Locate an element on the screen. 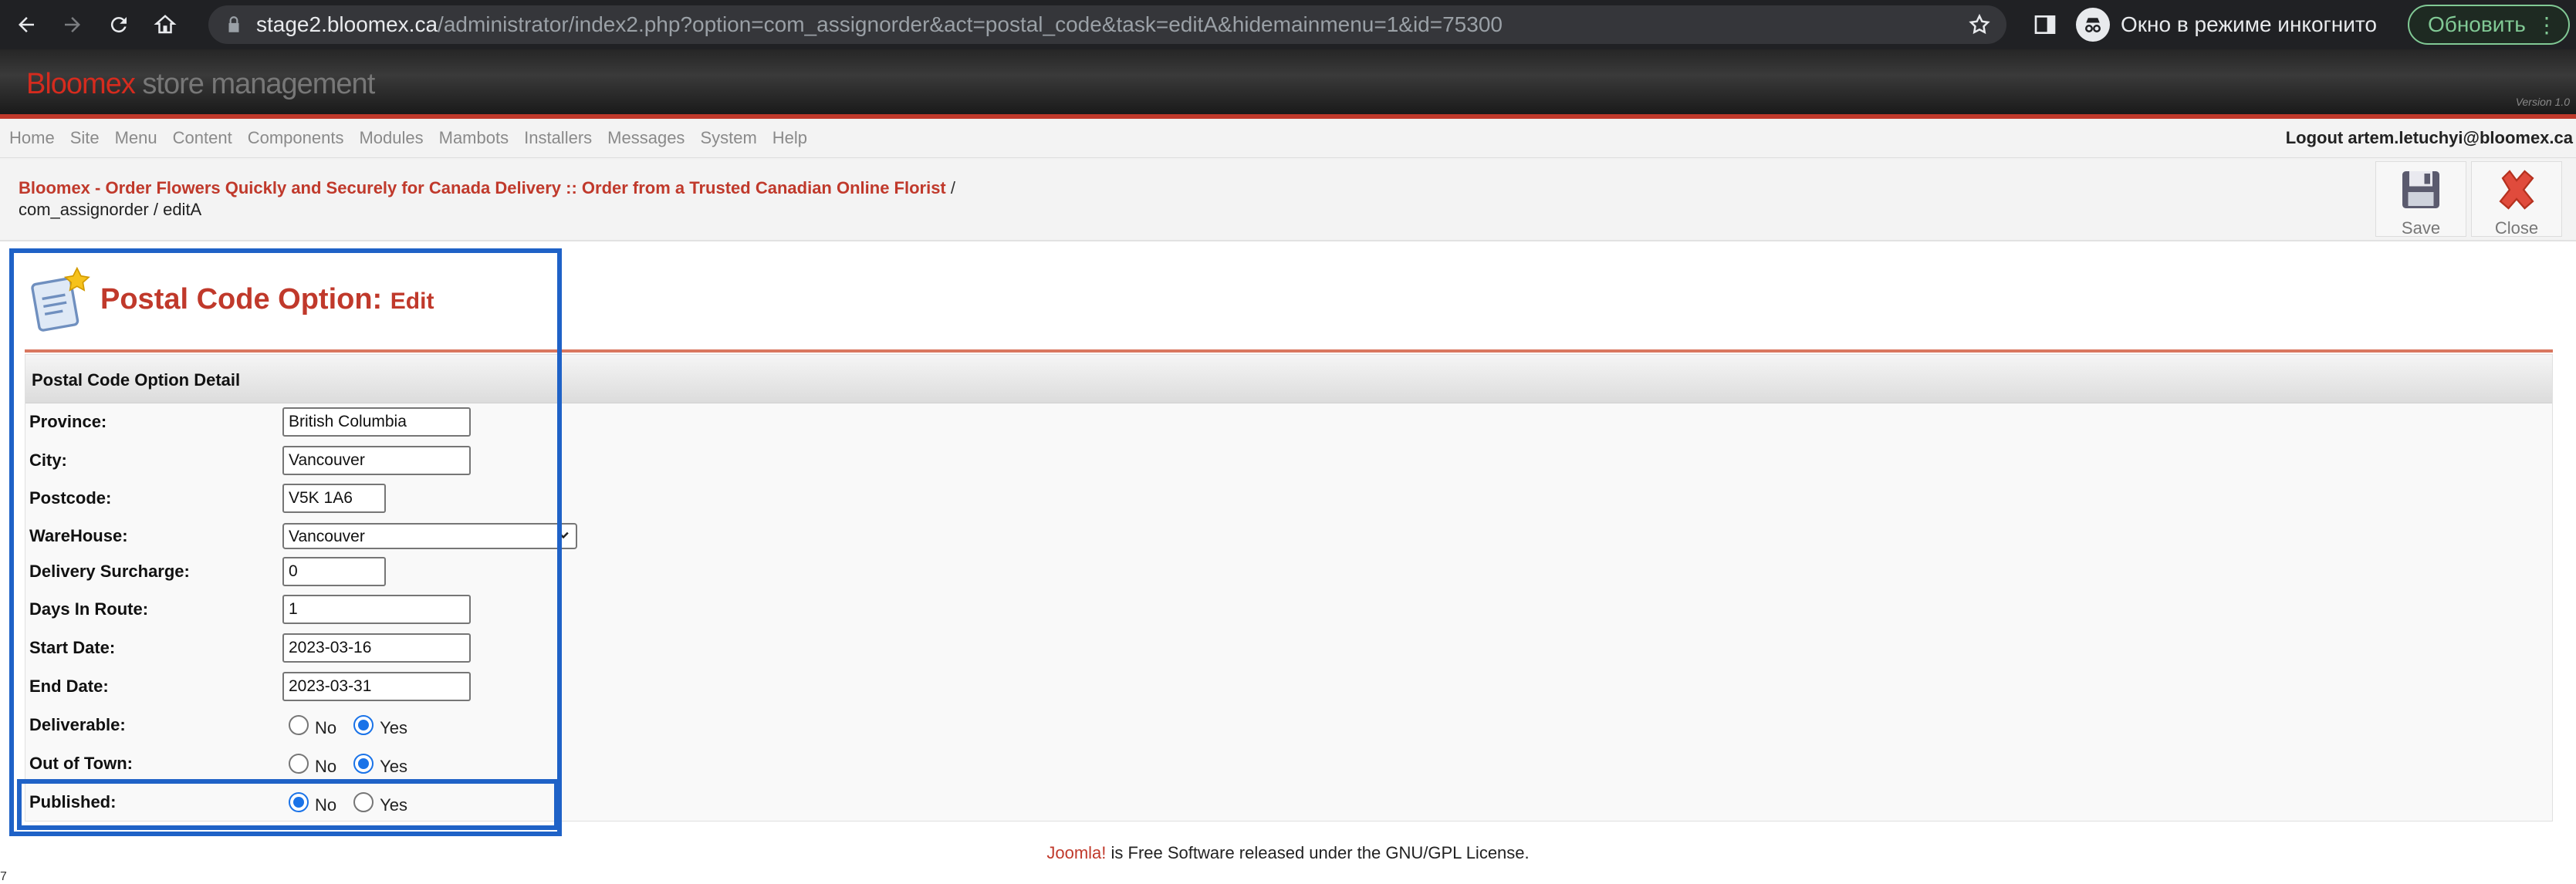 The height and width of the screenshot is (884, 2576). incognito-indicator: Окно в режиме инкогнито is located at coordinates (2226, 25).